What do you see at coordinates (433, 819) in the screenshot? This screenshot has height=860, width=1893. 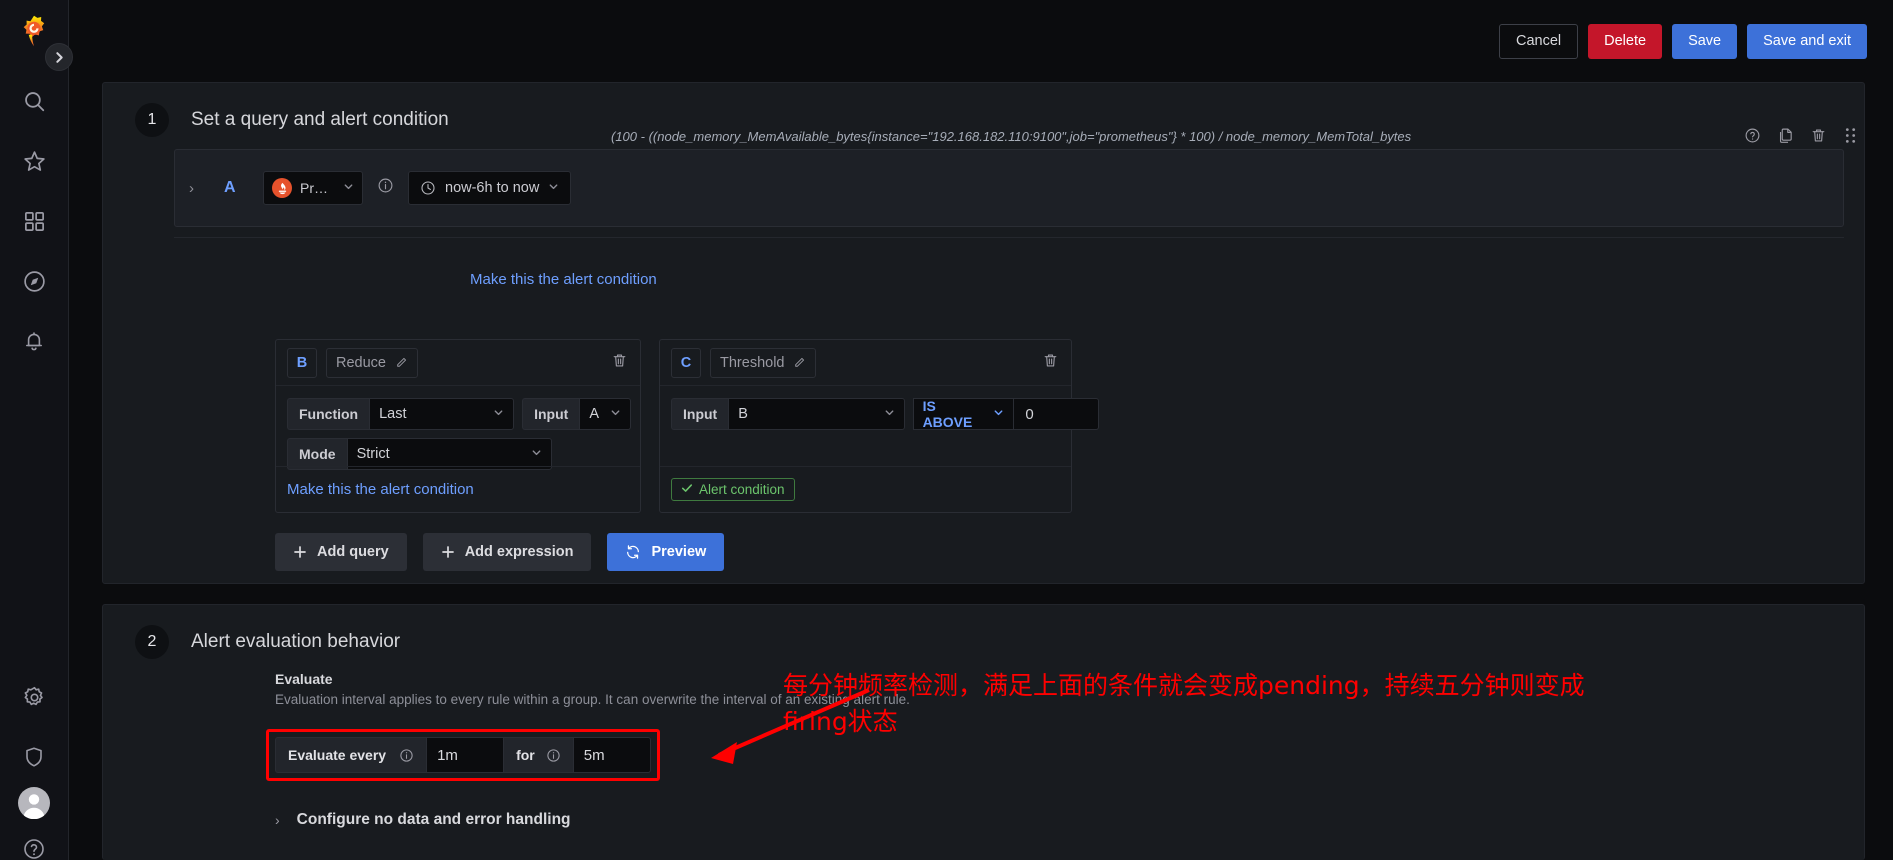 I see `configure-no-data-label: Configure no data and error handling` at bounding box center [433, 819].